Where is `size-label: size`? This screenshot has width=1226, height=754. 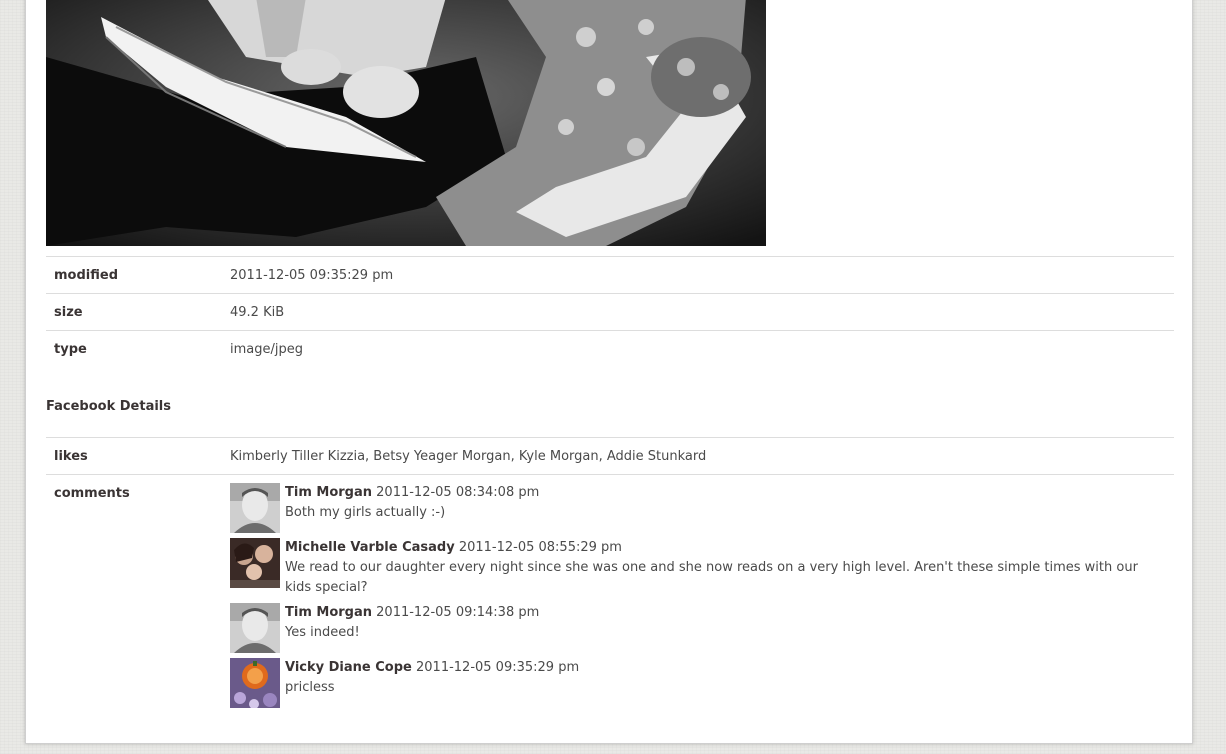 size-label: size is located at coordinates (138, 312).